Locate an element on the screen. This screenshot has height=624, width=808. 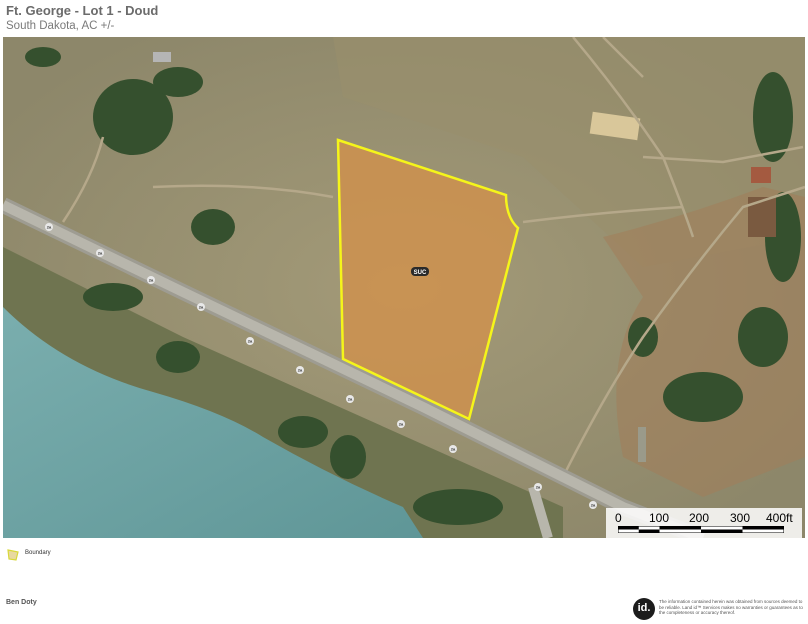
author-name: Ben Doty is located at coordinates (21, 602).